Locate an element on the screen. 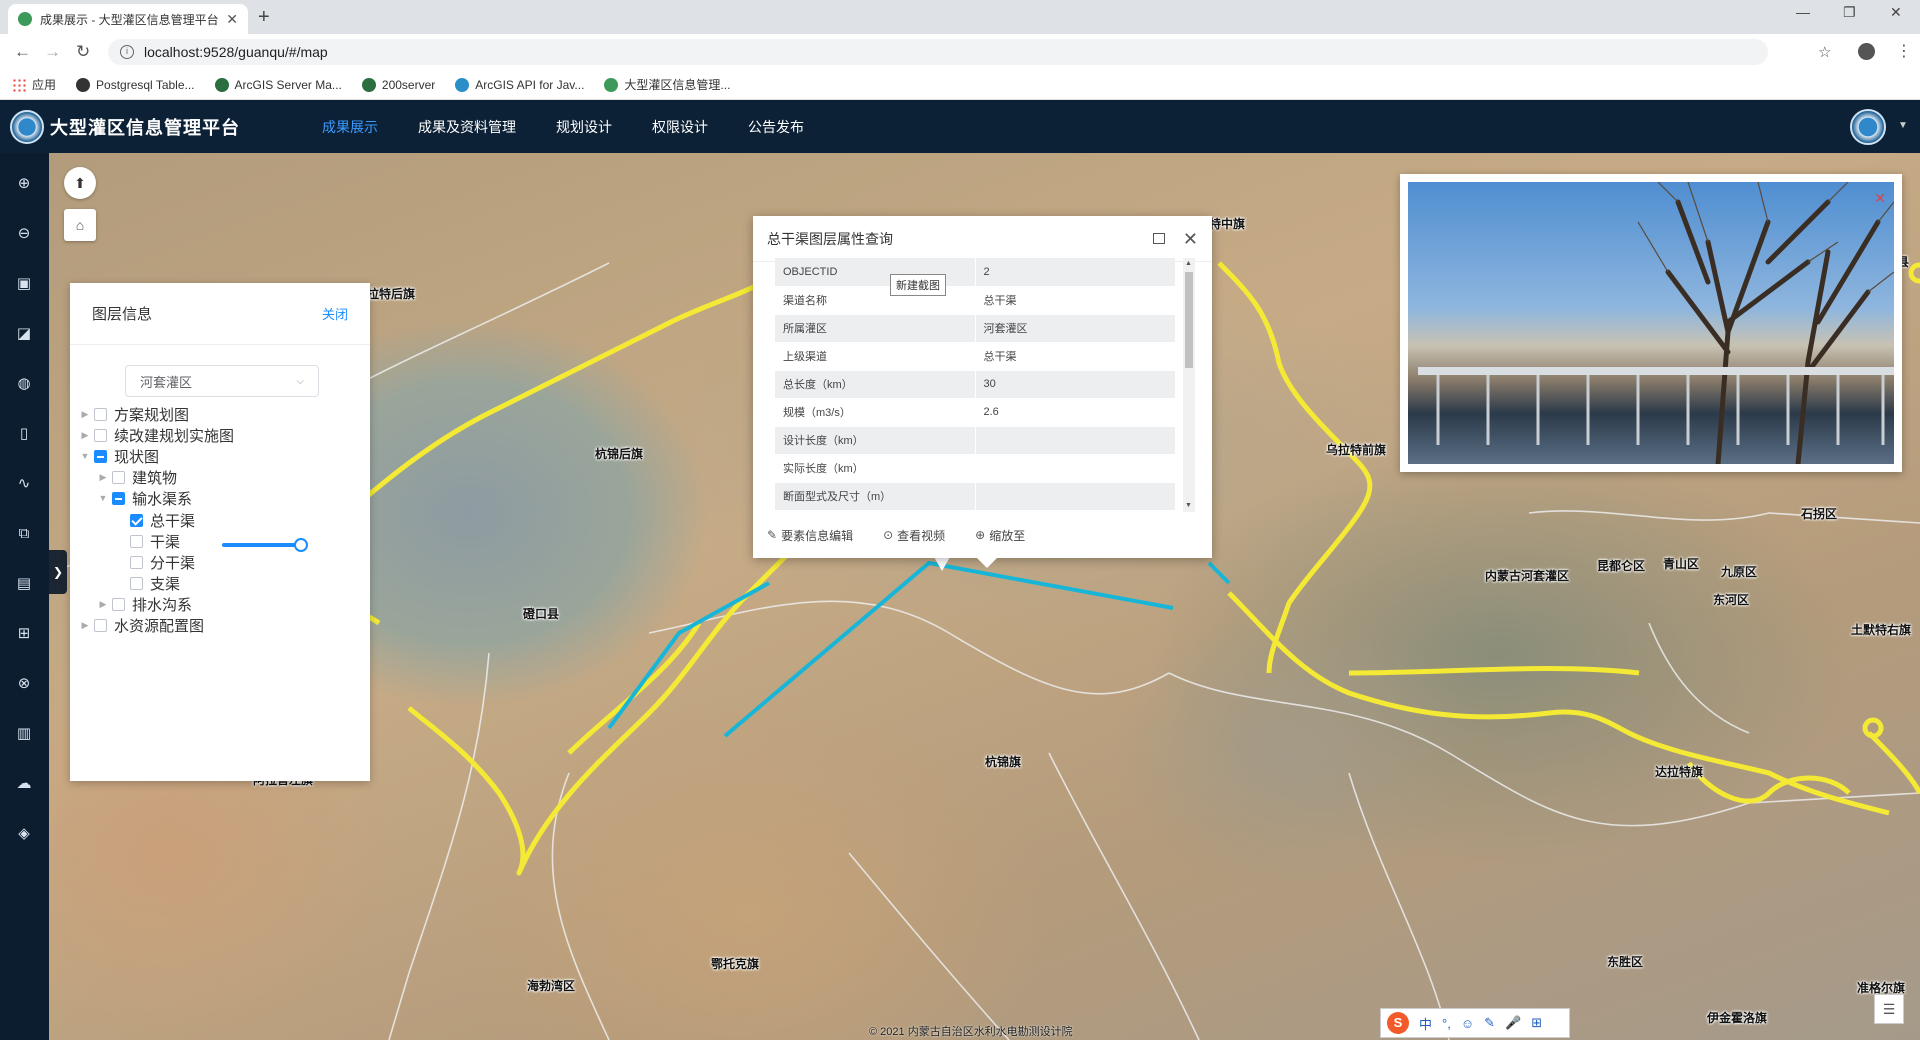  ime-emoji: ☺ is located at coordinates (1467, 1023).